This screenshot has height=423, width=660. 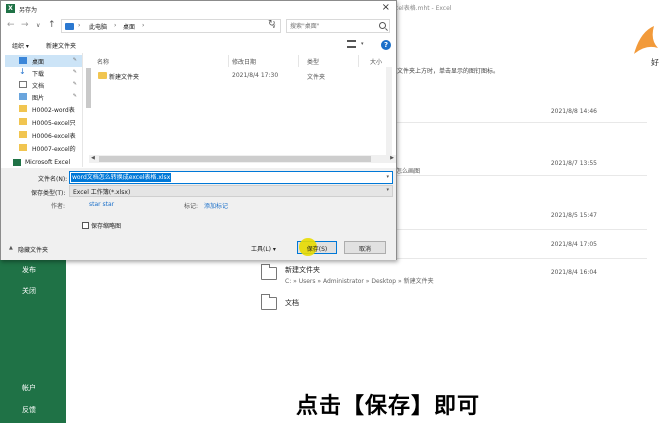 I want to click on tutorial-caption: 点击【保存】即可, so click(x=388, y=406).